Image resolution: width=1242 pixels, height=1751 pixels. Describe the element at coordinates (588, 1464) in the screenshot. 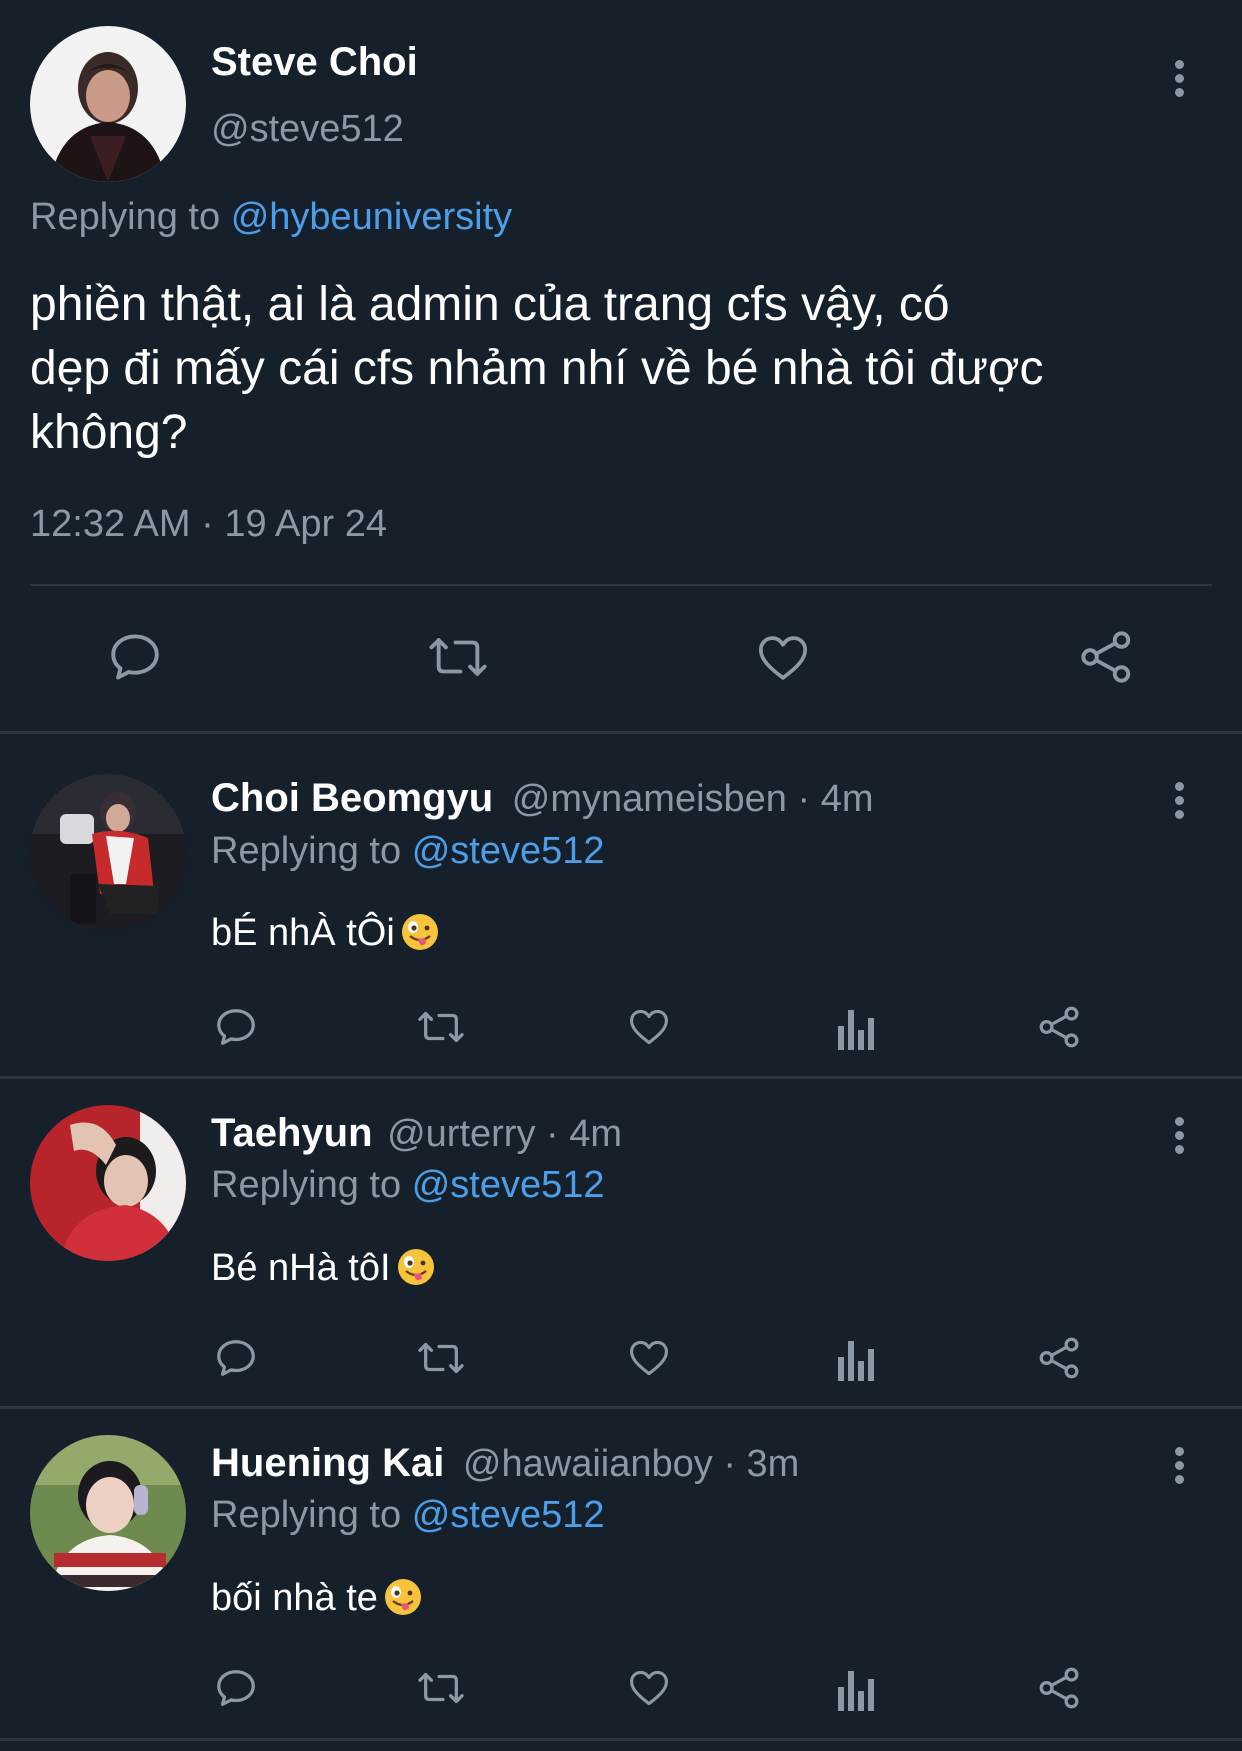

I see `reply-author-handle: @hawaiianboy` at that location.